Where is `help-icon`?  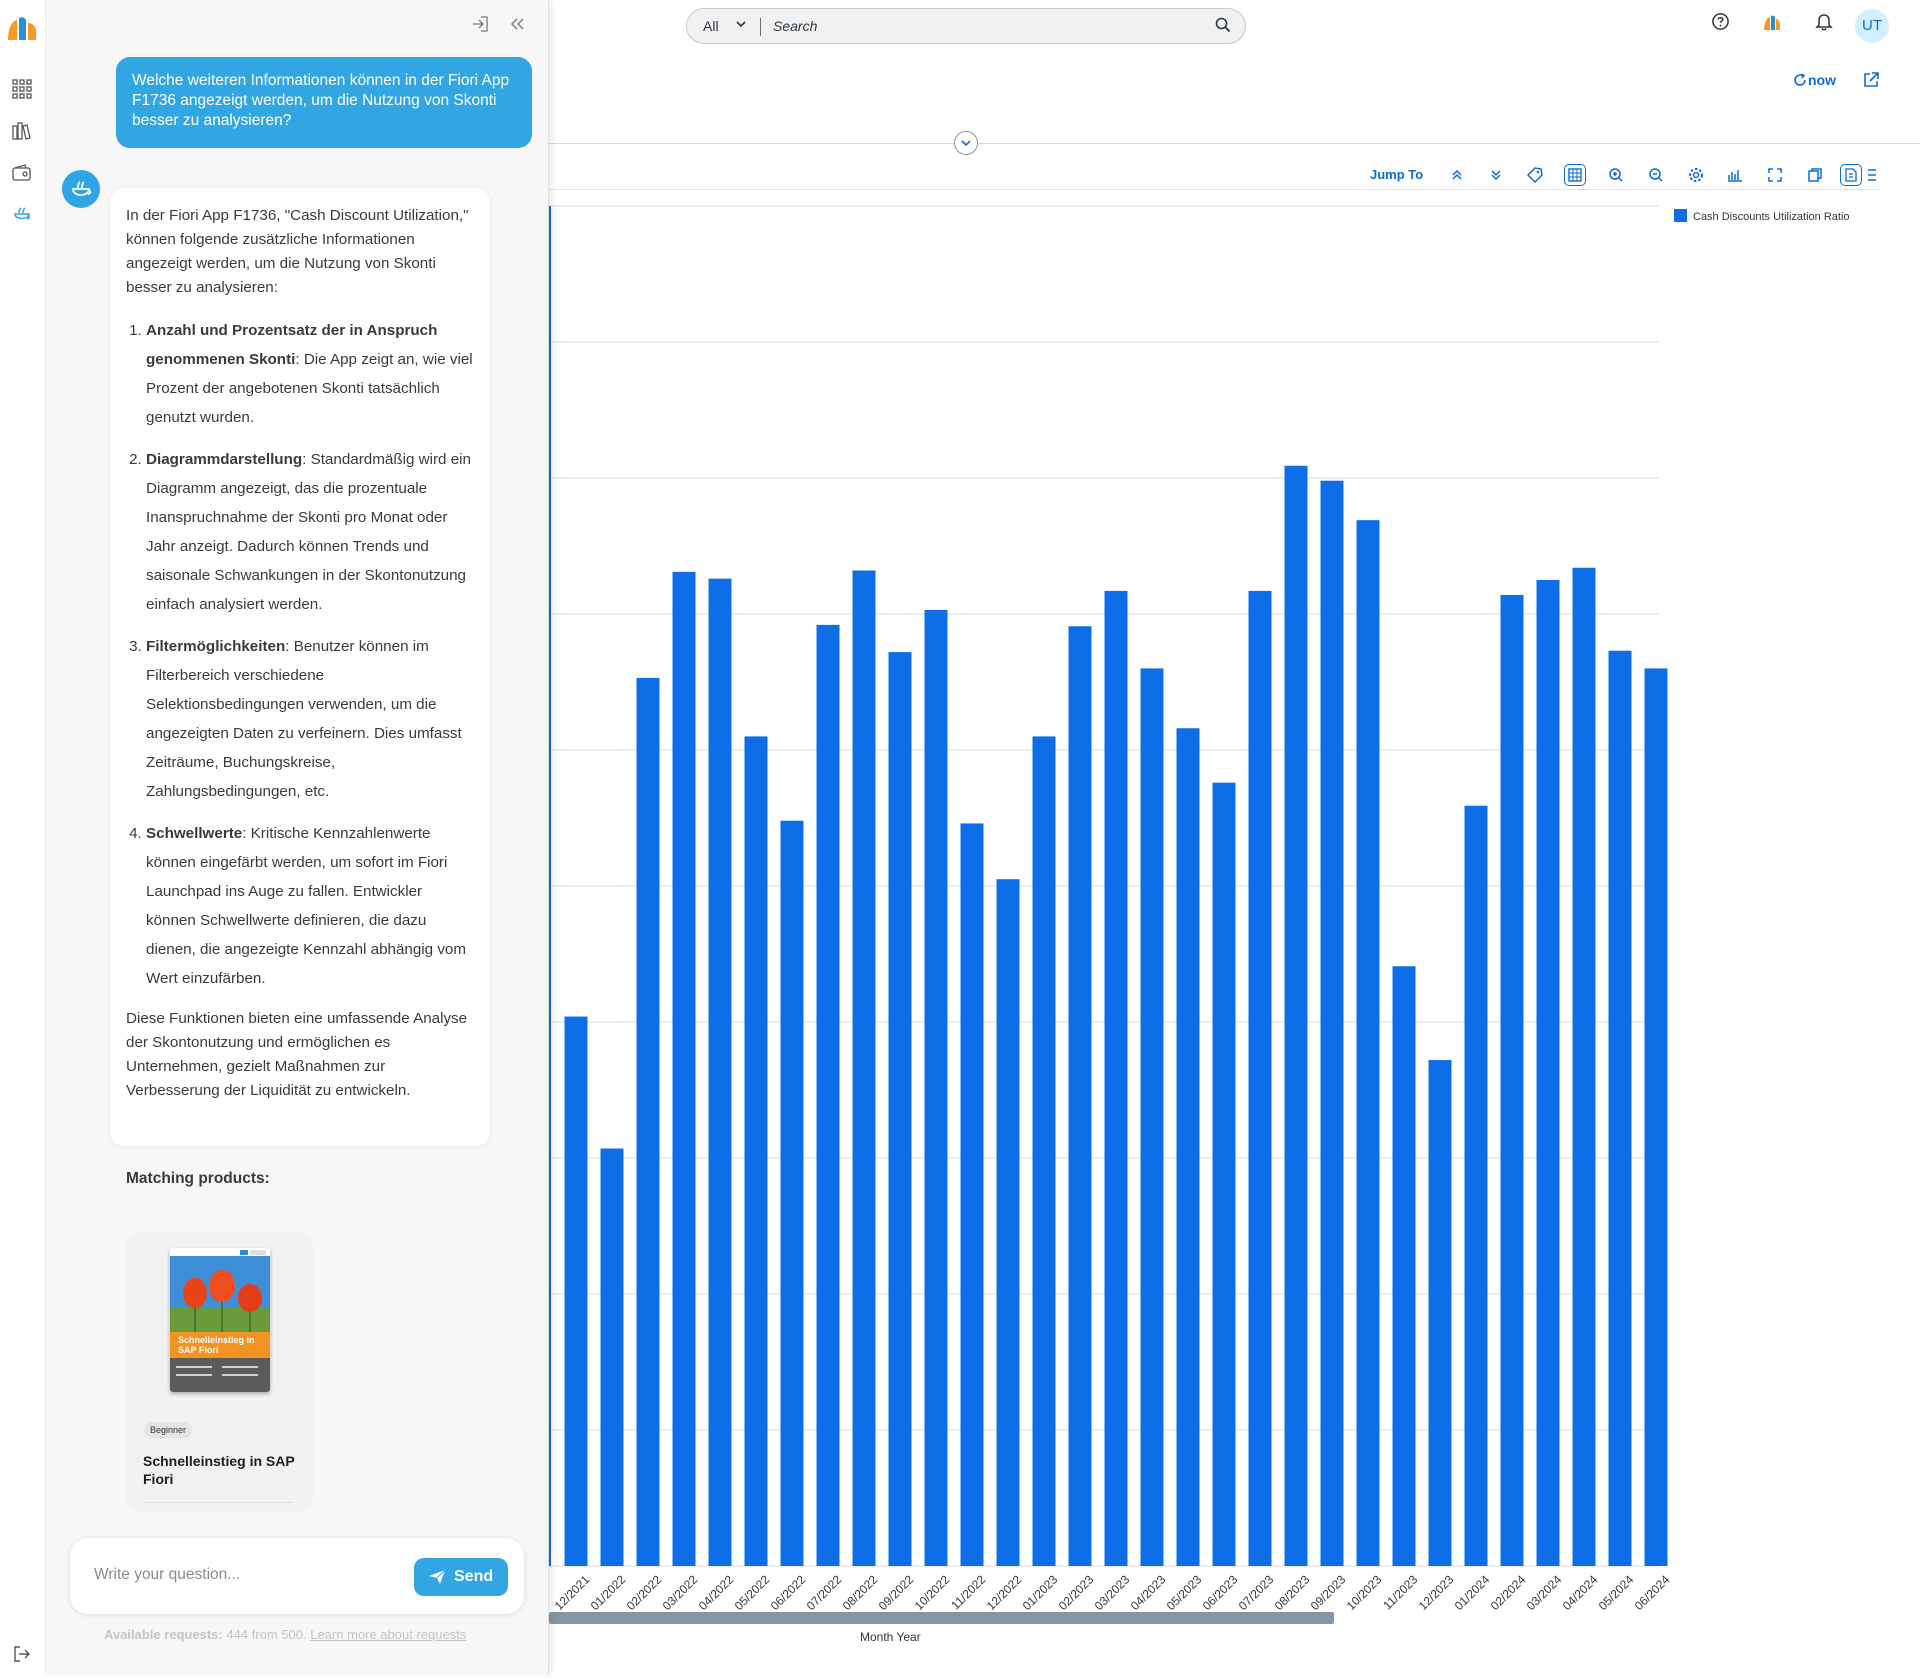 help-icon is located at coordinates (1720, 24).